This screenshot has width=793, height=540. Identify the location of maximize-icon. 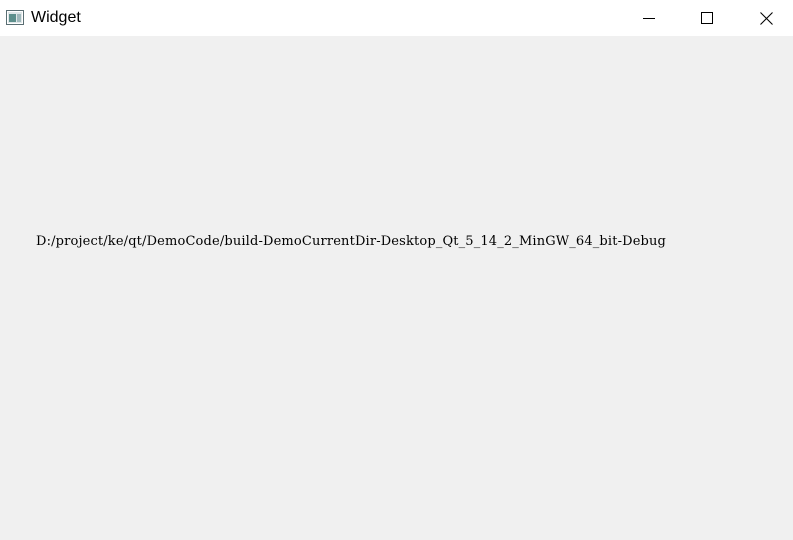
(707, 18).